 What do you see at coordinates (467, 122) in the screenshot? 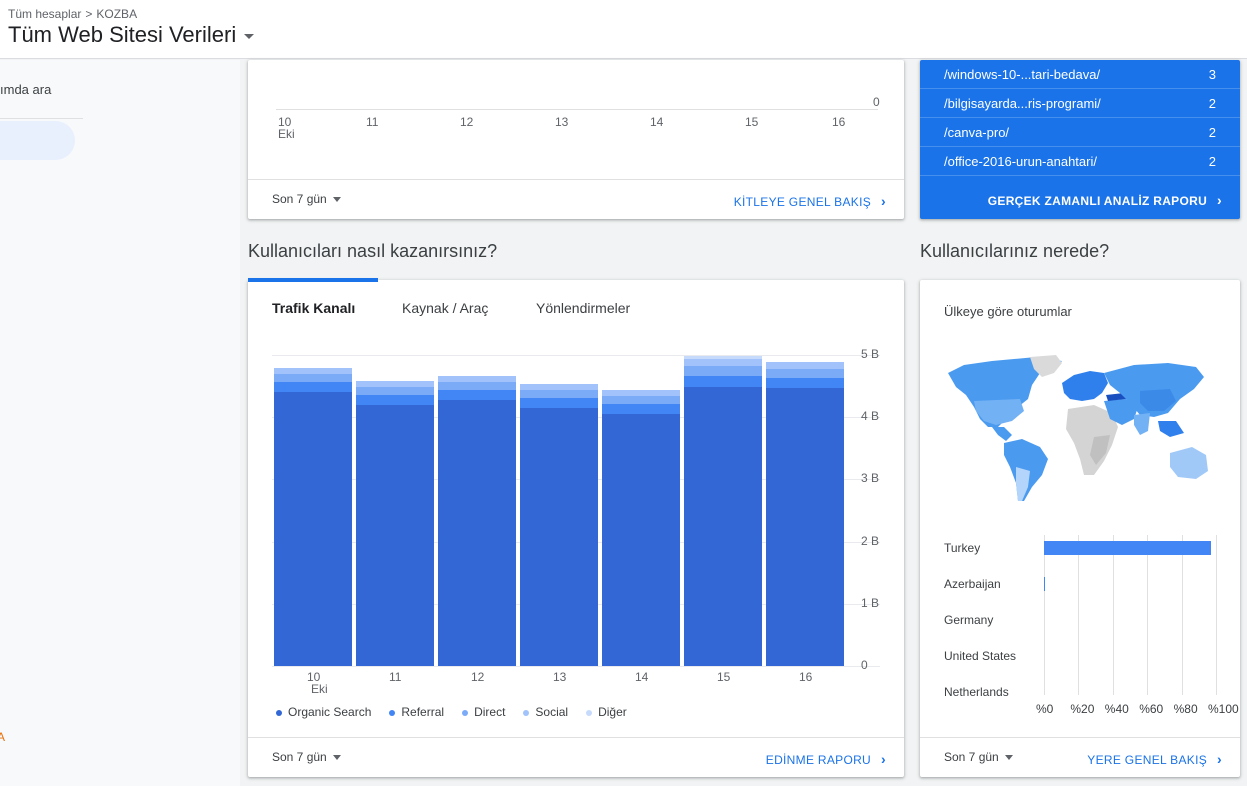
I see `x-tick-label: 12` at bounding box center [467, 122].